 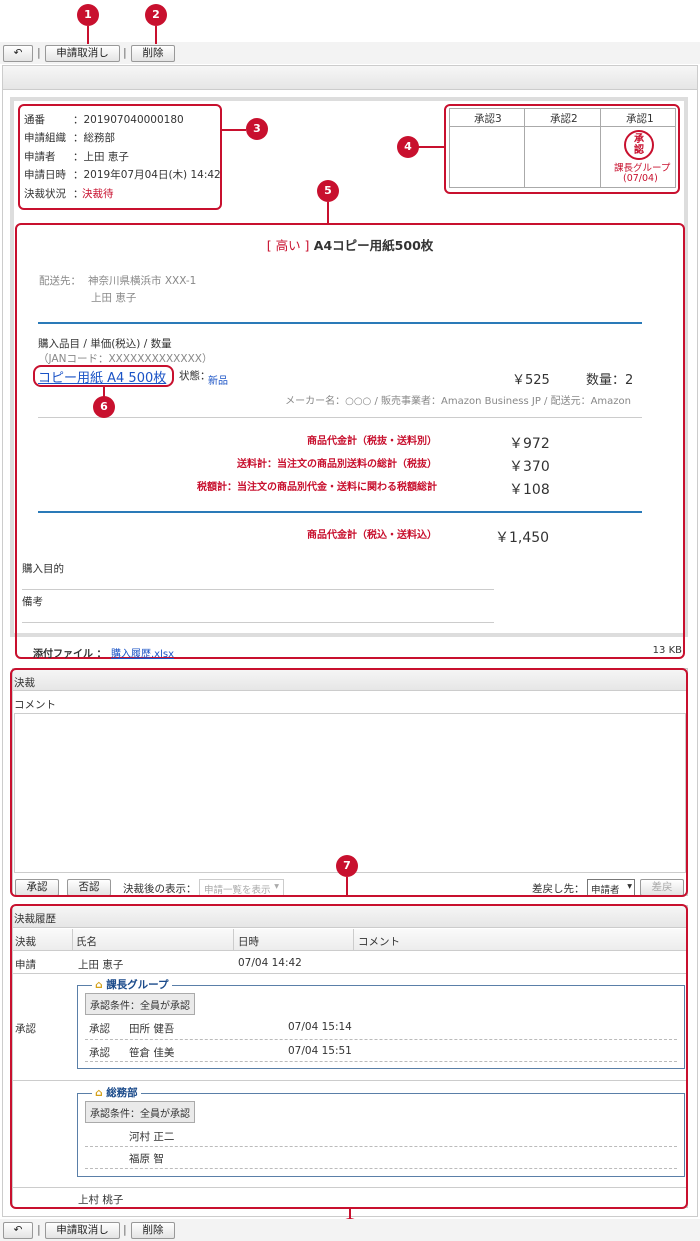 What do you see at coordinates (531, 380) in the screenshot?
I see `unit-price: ￥525` at bounding box center [531, 380].